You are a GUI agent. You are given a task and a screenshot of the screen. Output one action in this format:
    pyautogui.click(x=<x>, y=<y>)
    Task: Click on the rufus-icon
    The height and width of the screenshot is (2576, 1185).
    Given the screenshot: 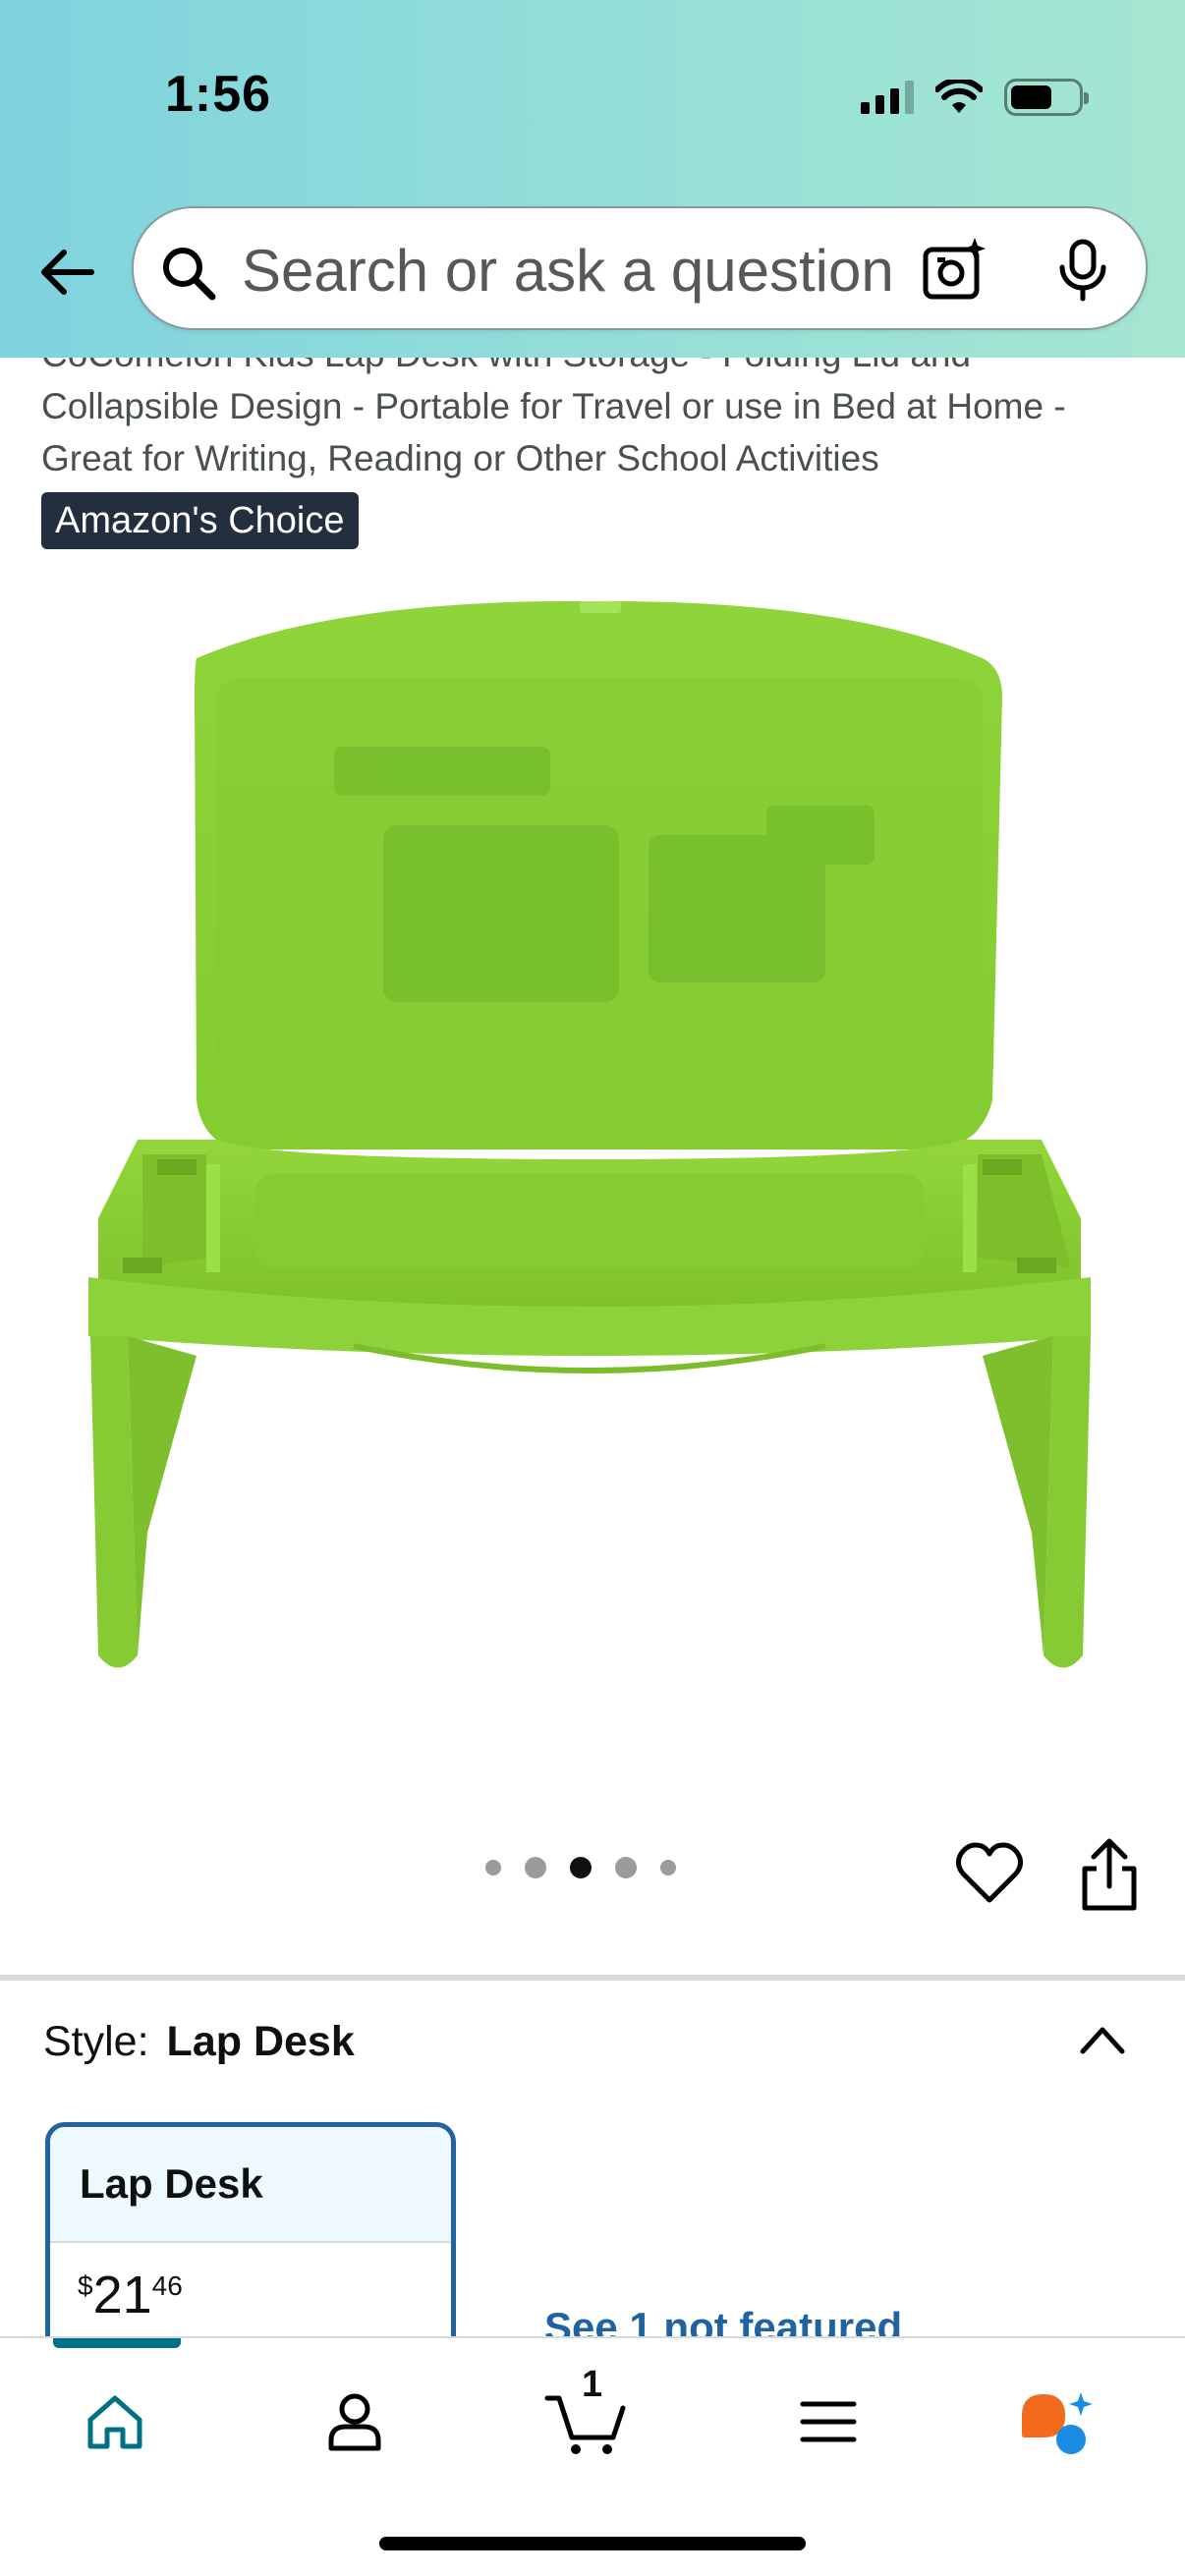 What is the action you would take?
    pyautogui.click(x=1057, y=2423)
    